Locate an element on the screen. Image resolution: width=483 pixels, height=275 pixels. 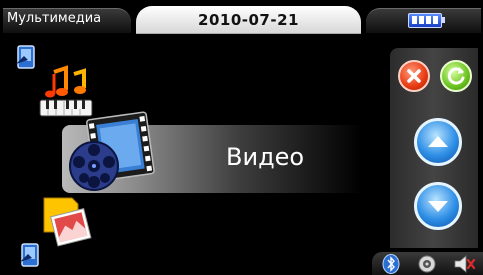
arrow-up-icon is located at coordinates (438, 141).